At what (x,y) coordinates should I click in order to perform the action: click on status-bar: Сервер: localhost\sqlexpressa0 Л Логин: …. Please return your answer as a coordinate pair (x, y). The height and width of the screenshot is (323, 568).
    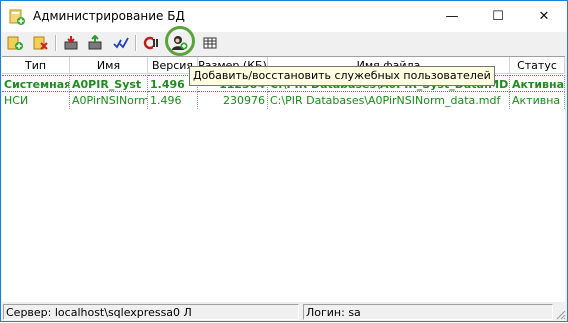
    Looking at the image, I should click on (284, 312).